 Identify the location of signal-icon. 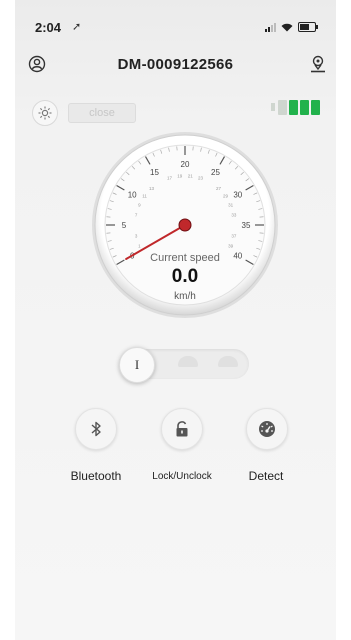
(270, 27).